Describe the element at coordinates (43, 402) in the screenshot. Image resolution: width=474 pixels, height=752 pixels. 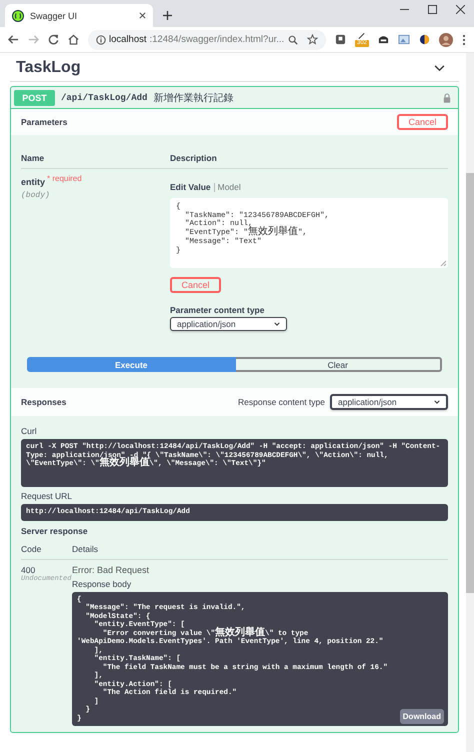
I see `responses-heading: Responses` at that location.